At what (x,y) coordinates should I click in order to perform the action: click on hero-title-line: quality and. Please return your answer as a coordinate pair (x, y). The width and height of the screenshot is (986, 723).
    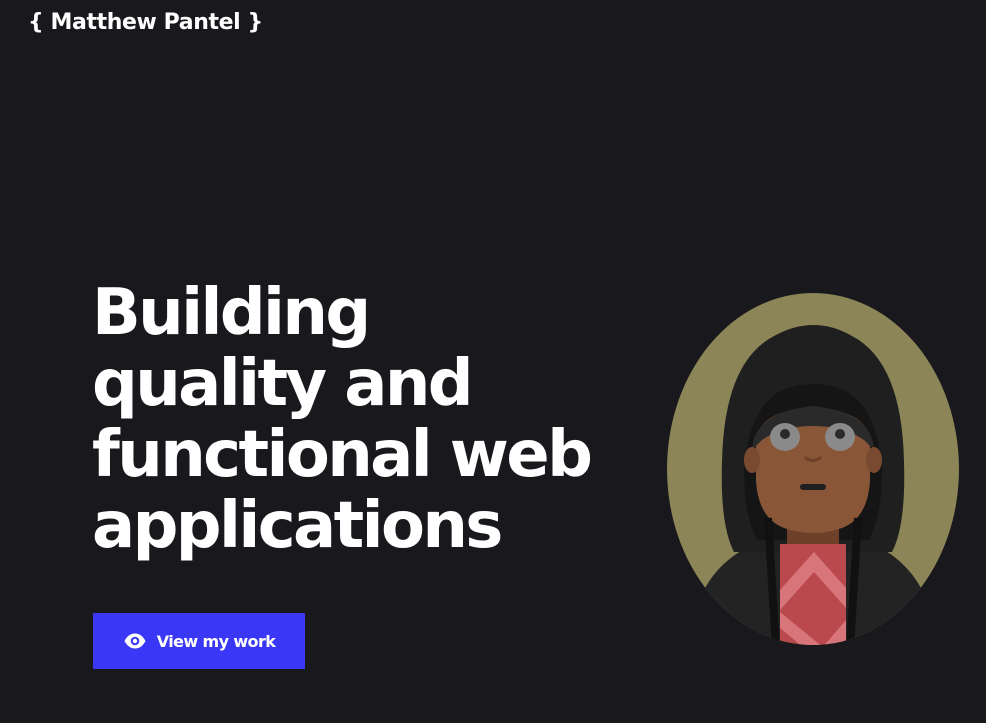
    Looking at the image, I should click on (283, 384).